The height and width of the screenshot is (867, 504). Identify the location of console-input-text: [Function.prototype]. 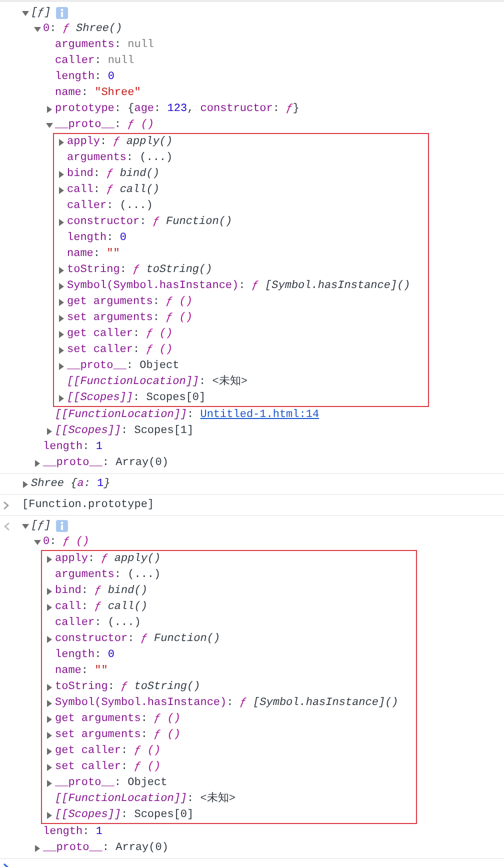
(89, 505).